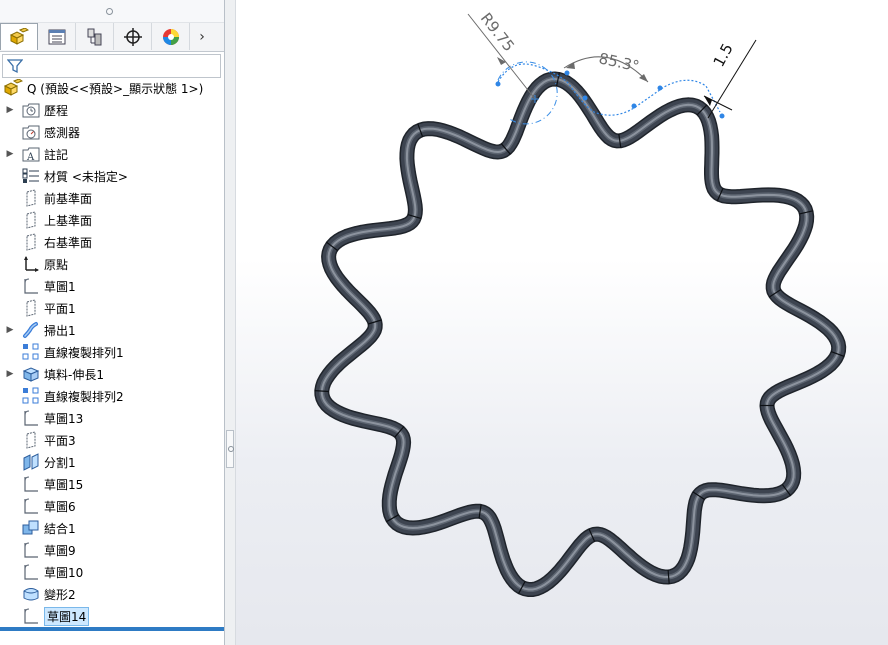 This screenshot has width=888, height=645. I want to click on dimension-radius: R9.75, so click(501, 54).